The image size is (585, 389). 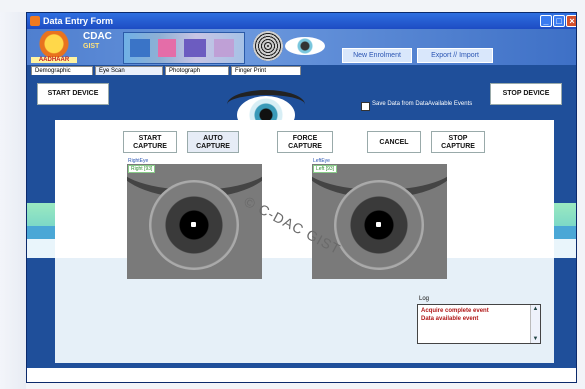 I want to click on tab-demographic: Demographic, so click(x=62, y=70).